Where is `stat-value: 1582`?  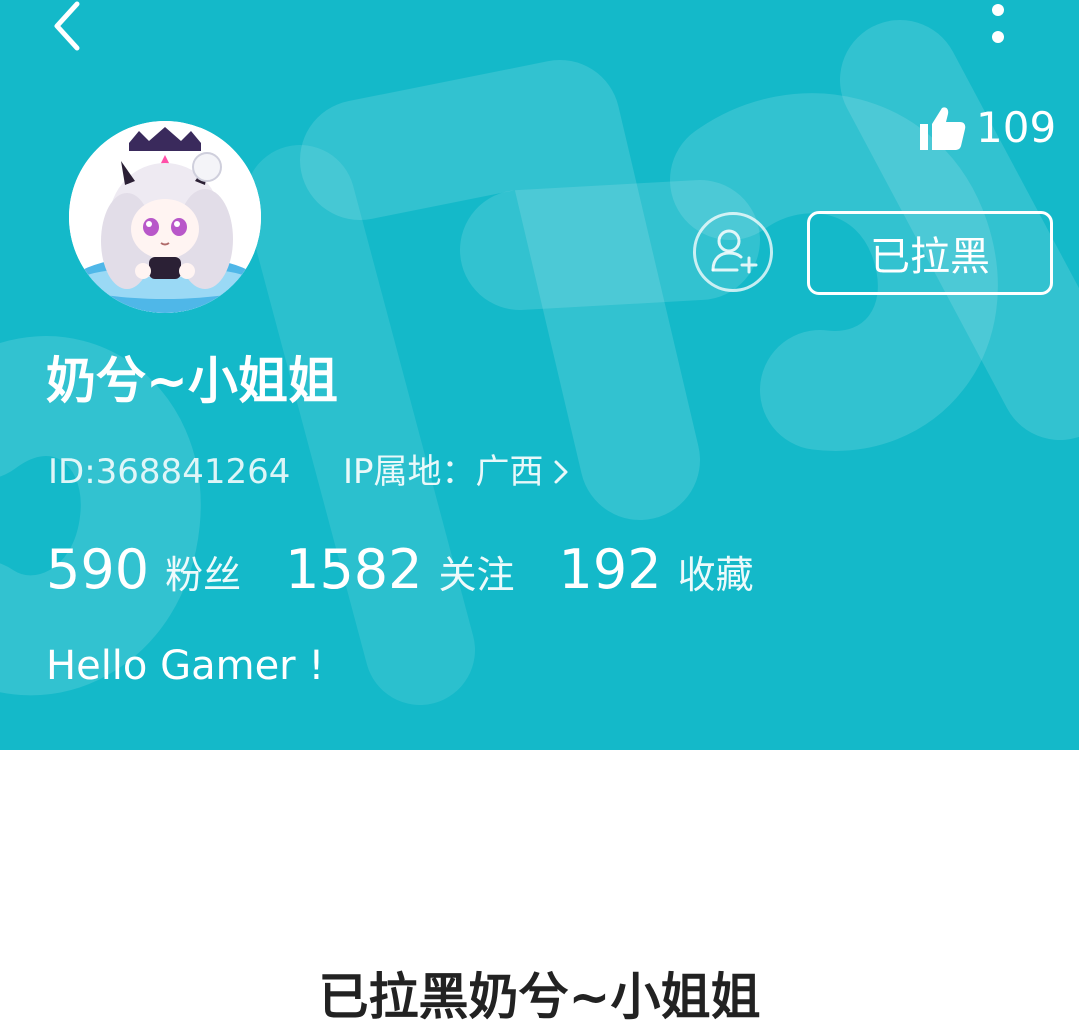 stat-value: 1582 is located at coordinates (354, 569).